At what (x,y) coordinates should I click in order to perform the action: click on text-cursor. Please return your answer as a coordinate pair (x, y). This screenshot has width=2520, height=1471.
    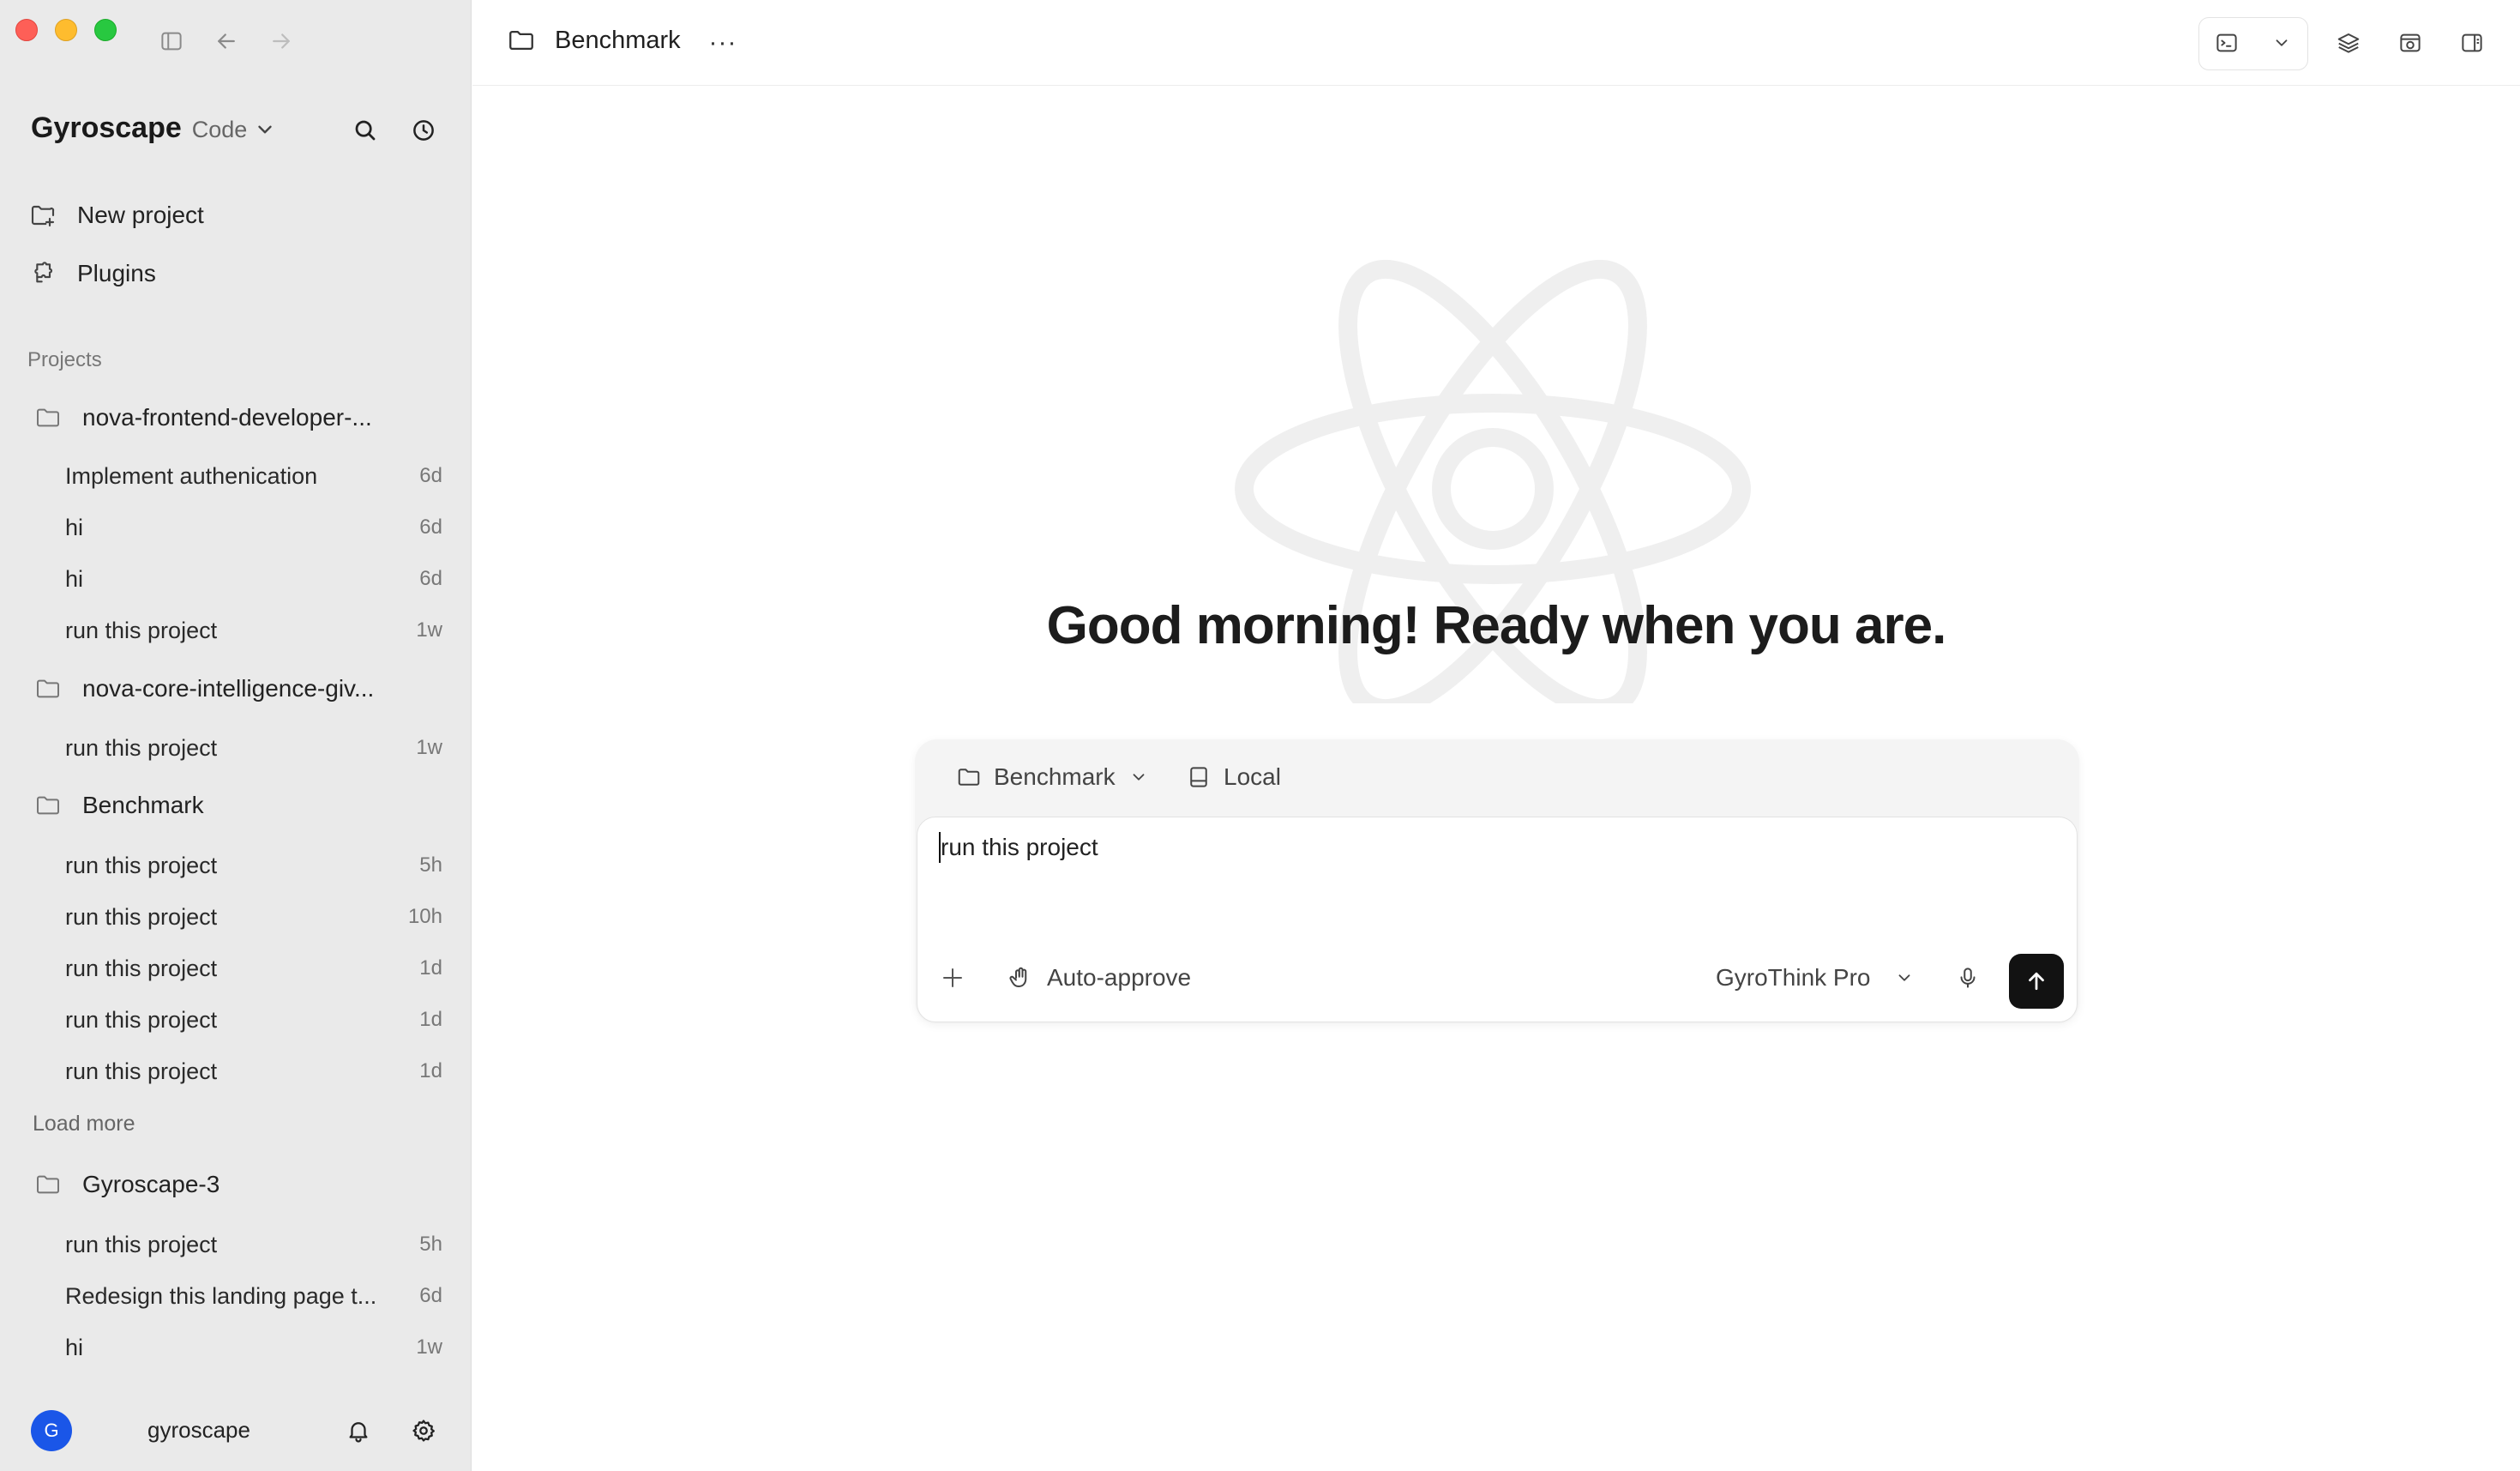
    Looking at the image, I should click on (940, 848).